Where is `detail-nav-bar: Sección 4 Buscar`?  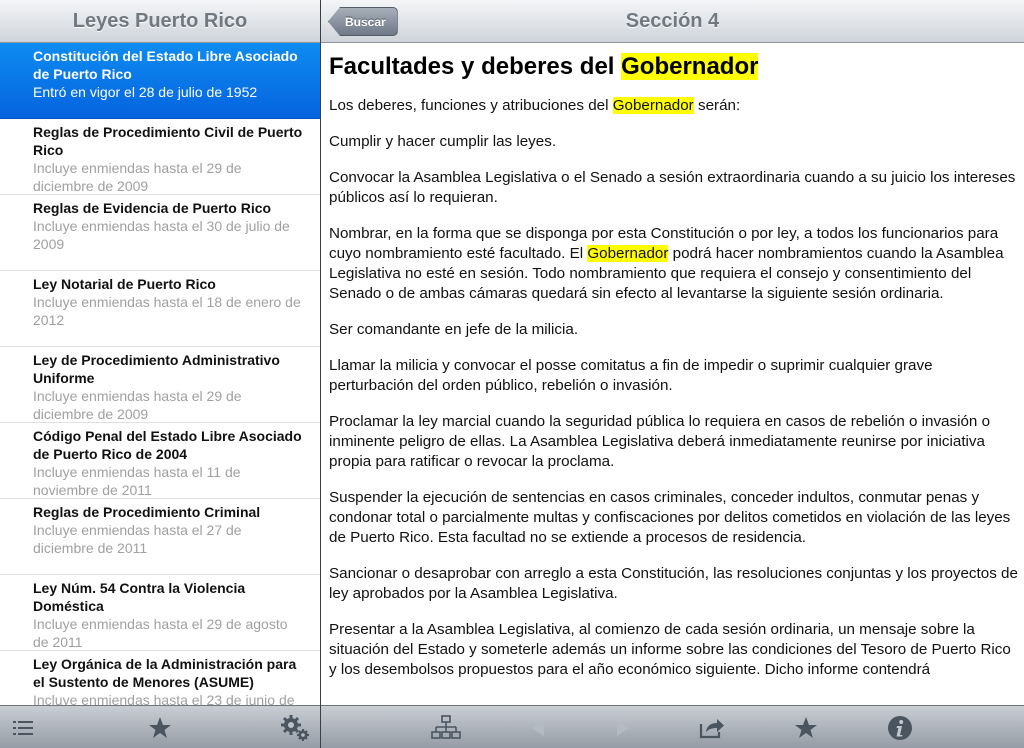 detail-nav-bar: Sección 4 Buscar is located at coordinates (672, 21).